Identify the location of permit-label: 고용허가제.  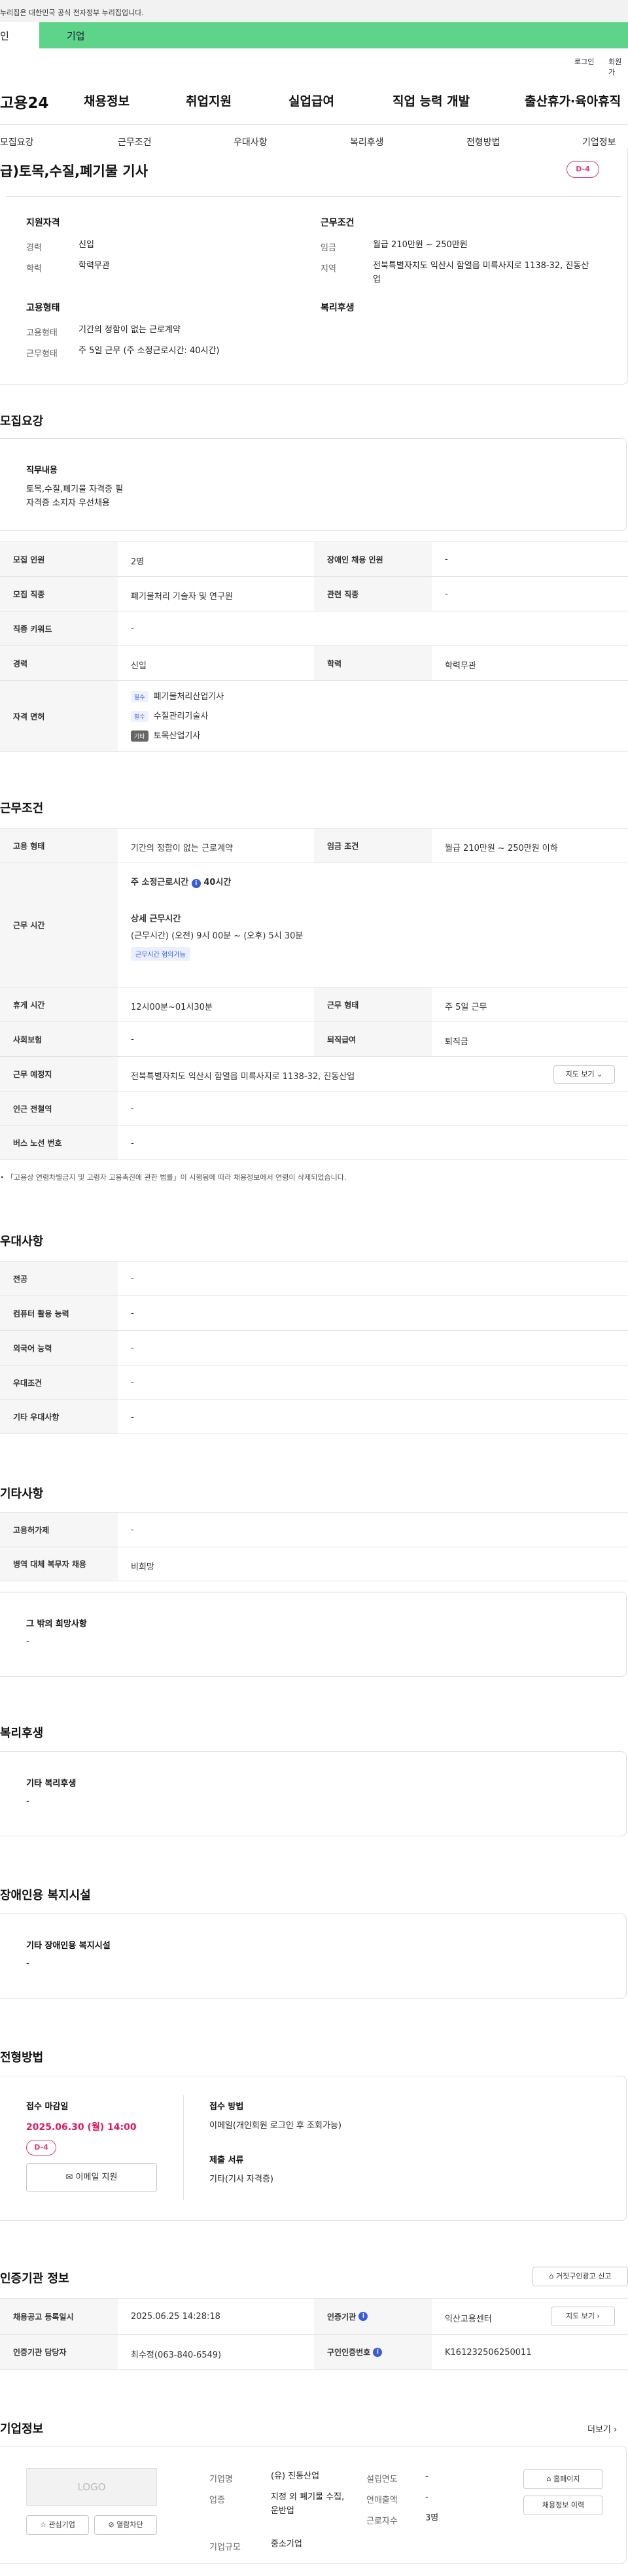
(59, 1530).